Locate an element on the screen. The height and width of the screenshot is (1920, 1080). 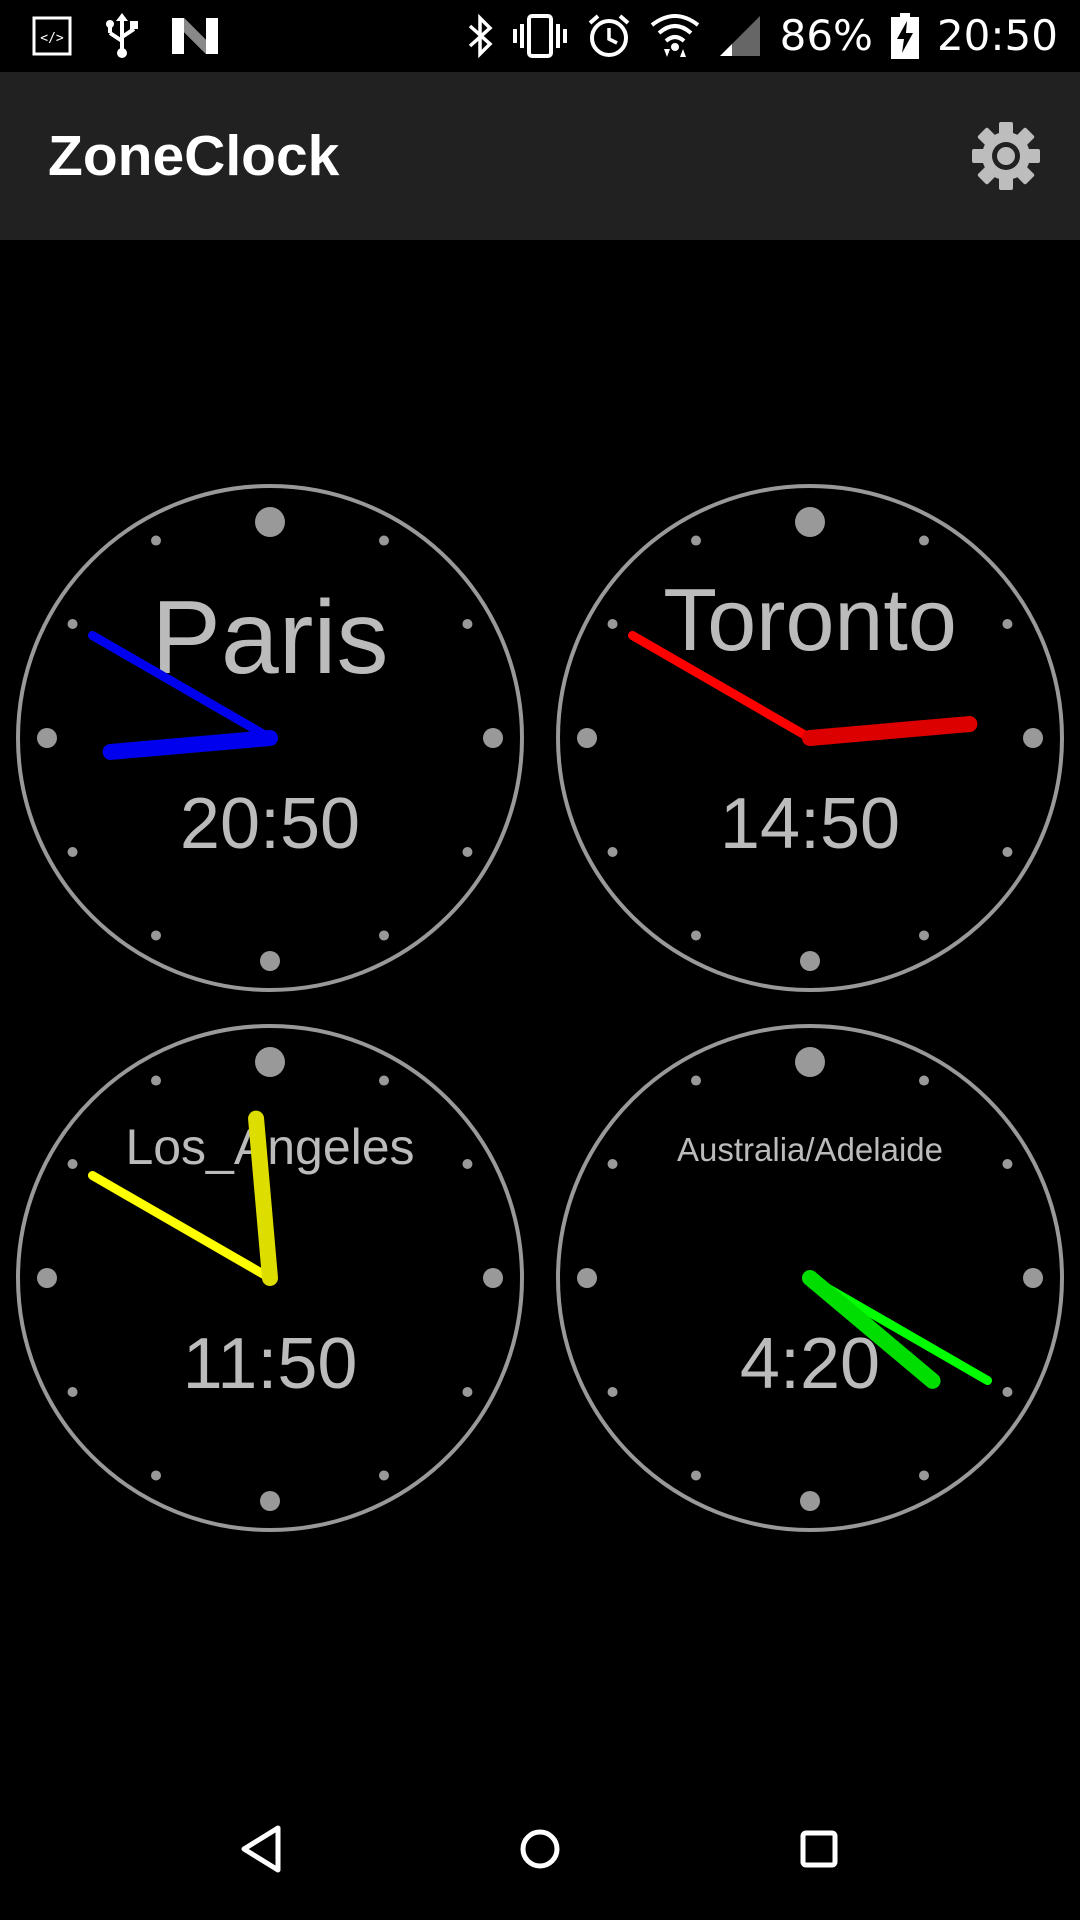
gear-icon is located at coordinates (1006, 156).